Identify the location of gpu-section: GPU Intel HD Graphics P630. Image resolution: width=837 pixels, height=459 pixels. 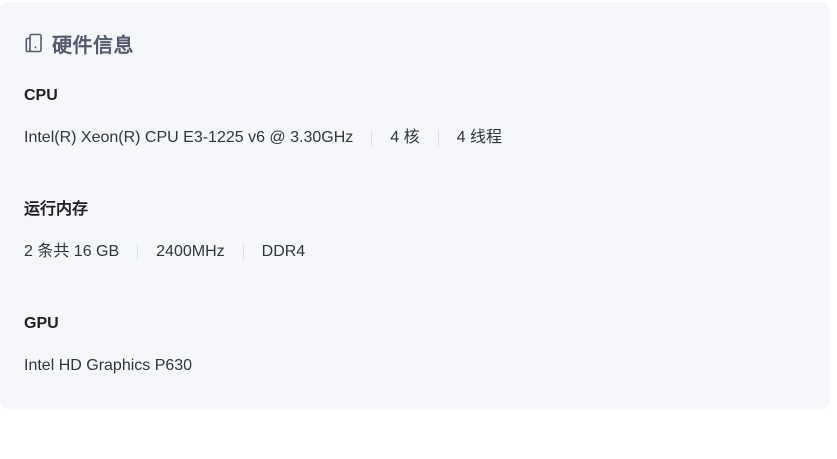
(108, 345).